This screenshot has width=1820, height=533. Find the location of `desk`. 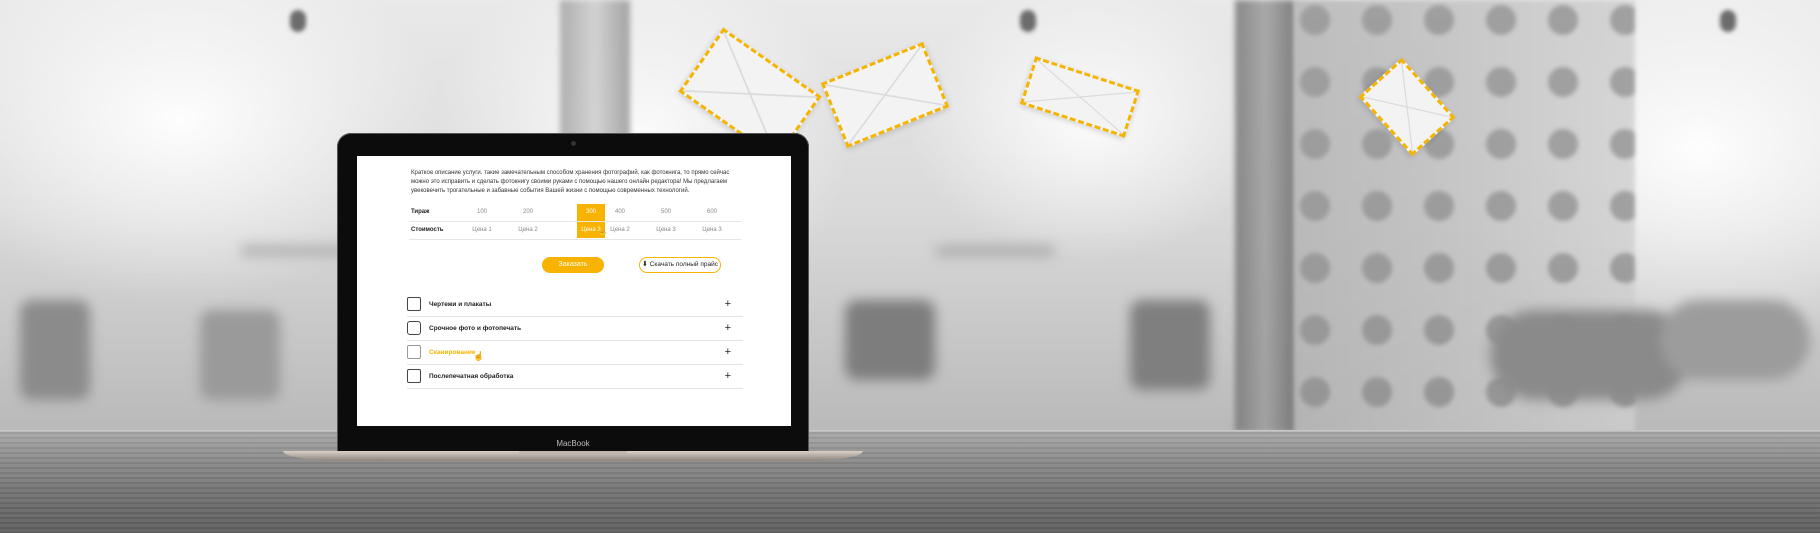

desk is located at coordinates (995, 251).